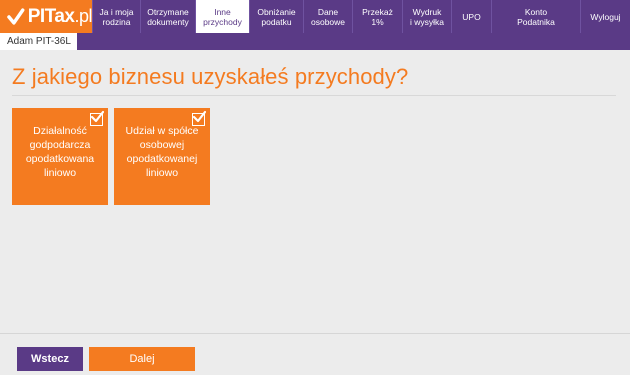 The image size is (630, 375). What do you see at coordinates (38, 41) in the screenshot?
I see `person-tab: Adam PIT-36L` at bounding box center [38, 41].